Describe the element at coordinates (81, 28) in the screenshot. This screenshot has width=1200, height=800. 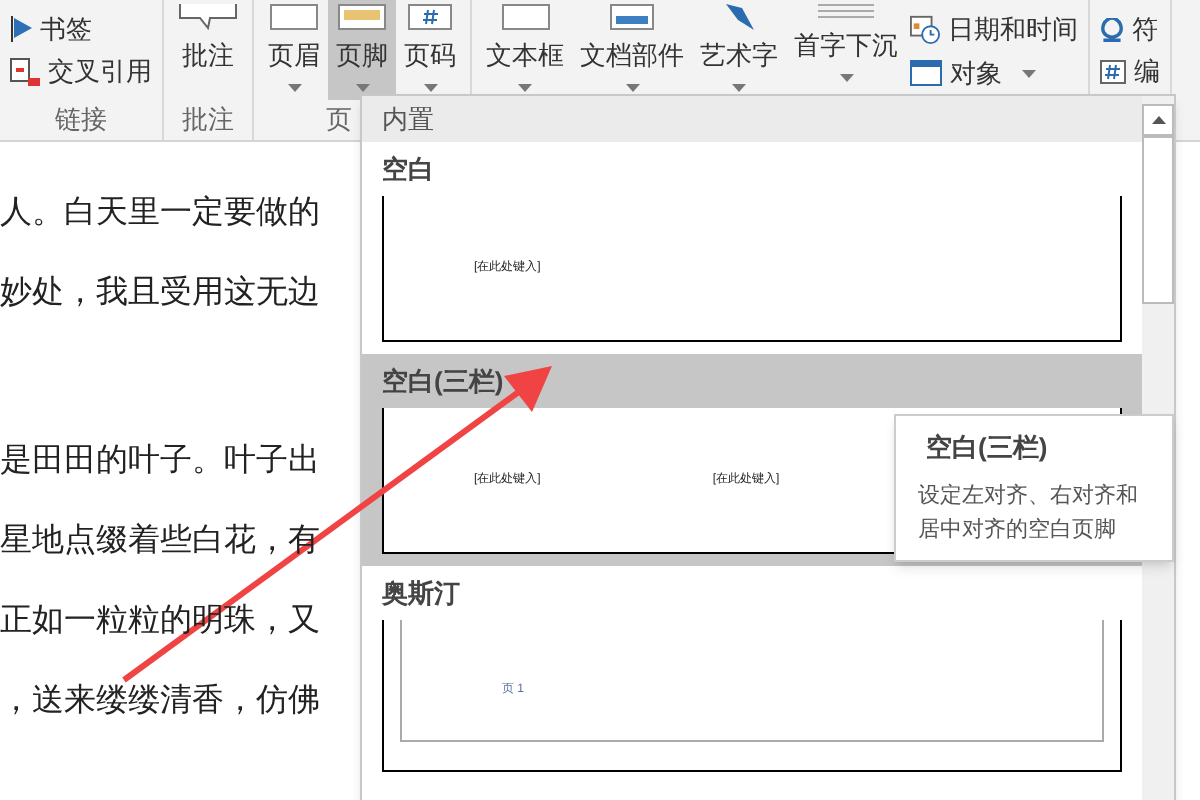
I see `ribbon-button: 书签` at that location.